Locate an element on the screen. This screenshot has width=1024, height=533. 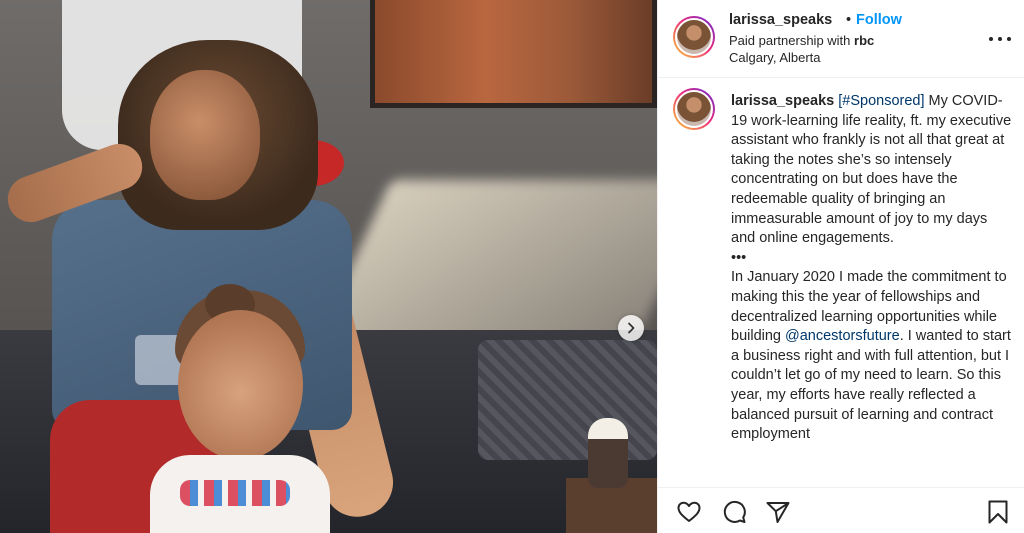
pillow is located at coordinates (567, 400).